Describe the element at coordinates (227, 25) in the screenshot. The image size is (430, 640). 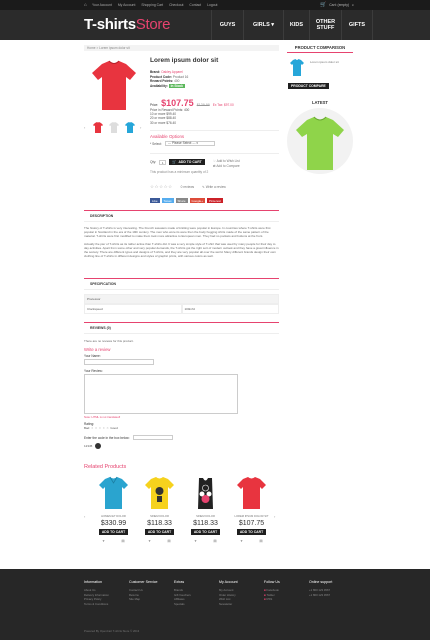
I see `nav-guys: GUYS` at that location.